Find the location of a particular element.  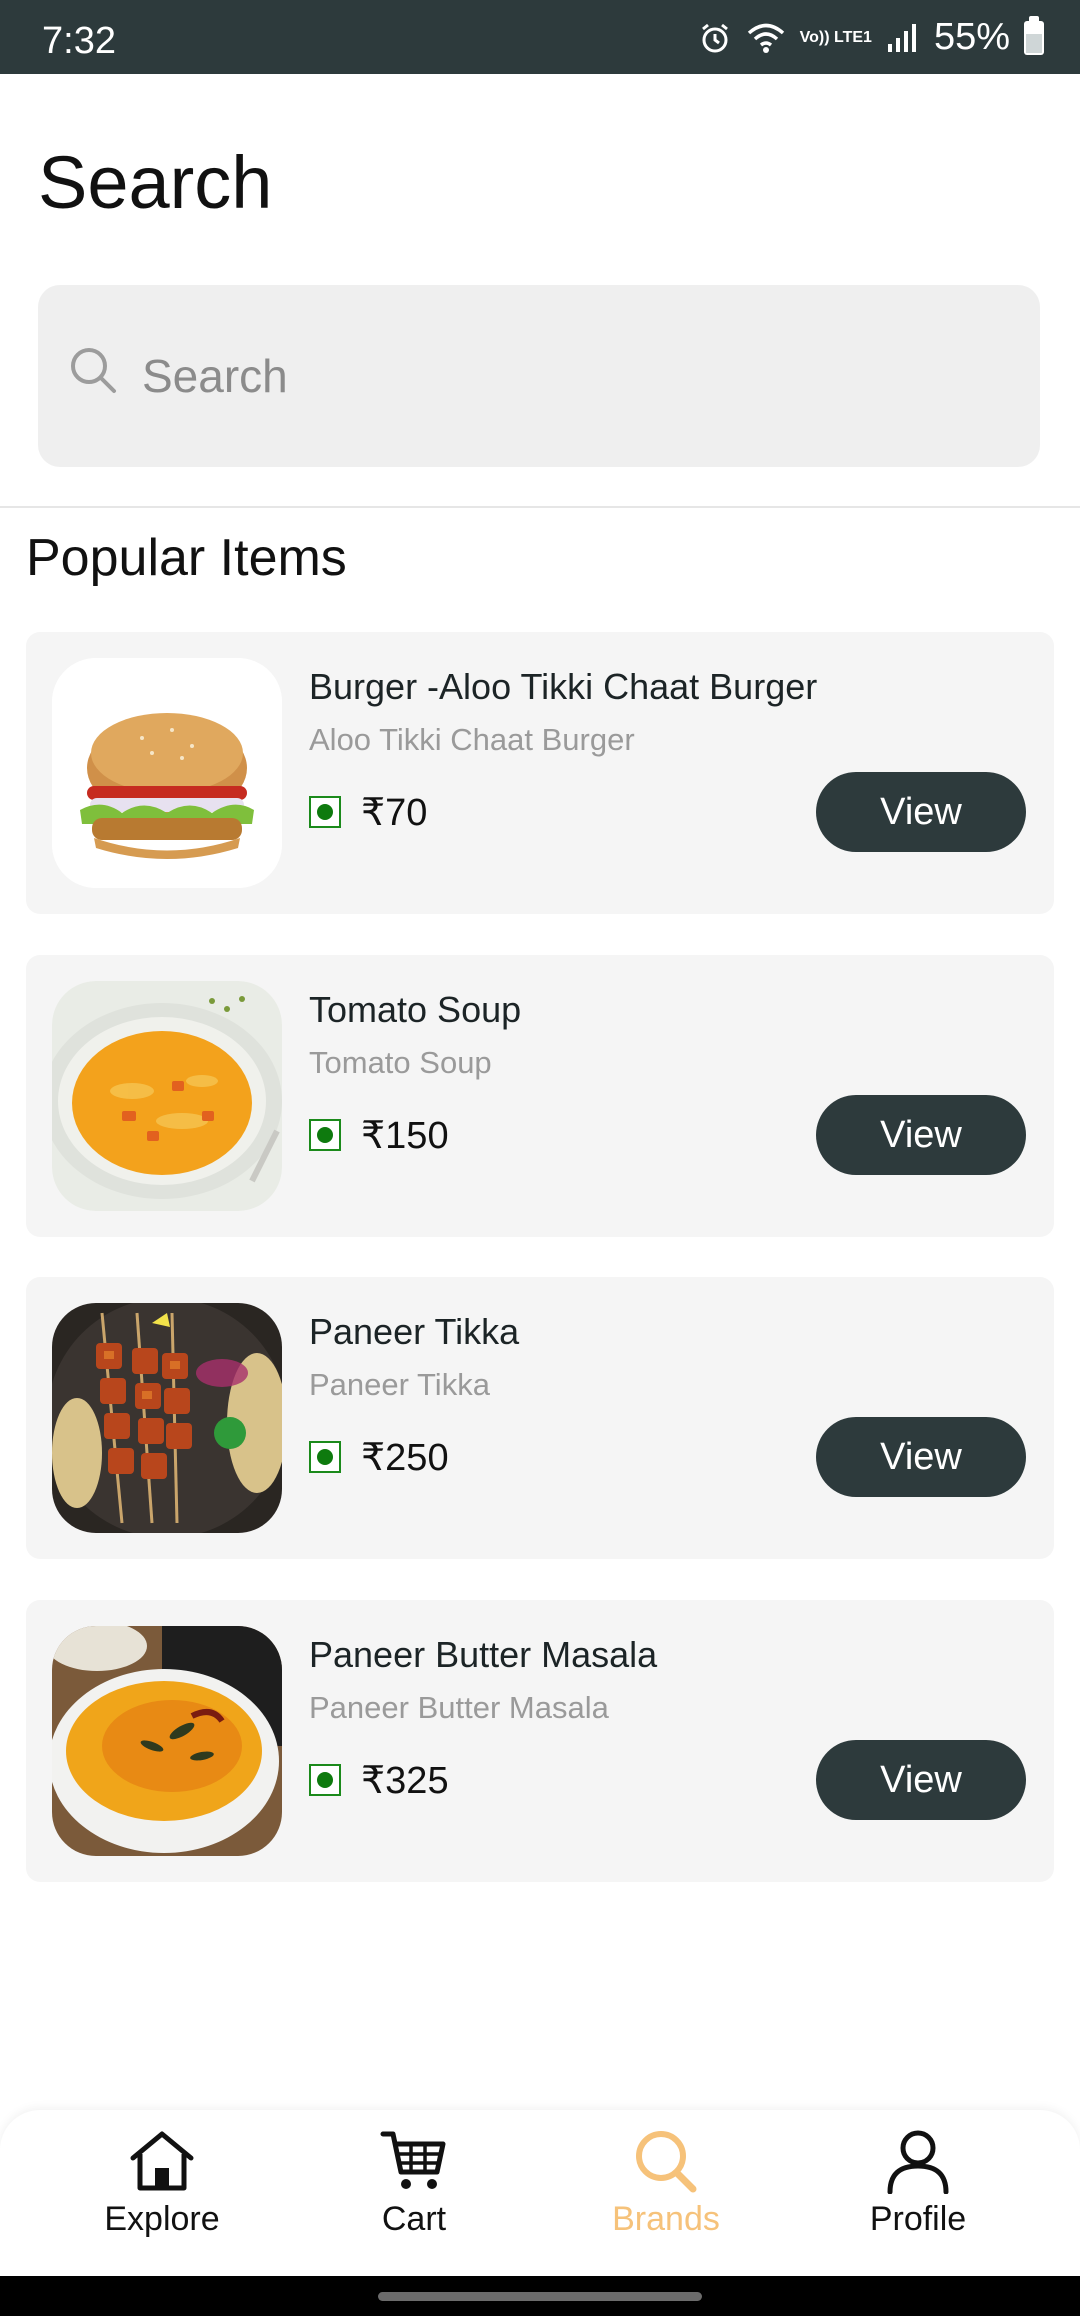

item-name: Paneer Tikka is located at coordinates (414, 1331).